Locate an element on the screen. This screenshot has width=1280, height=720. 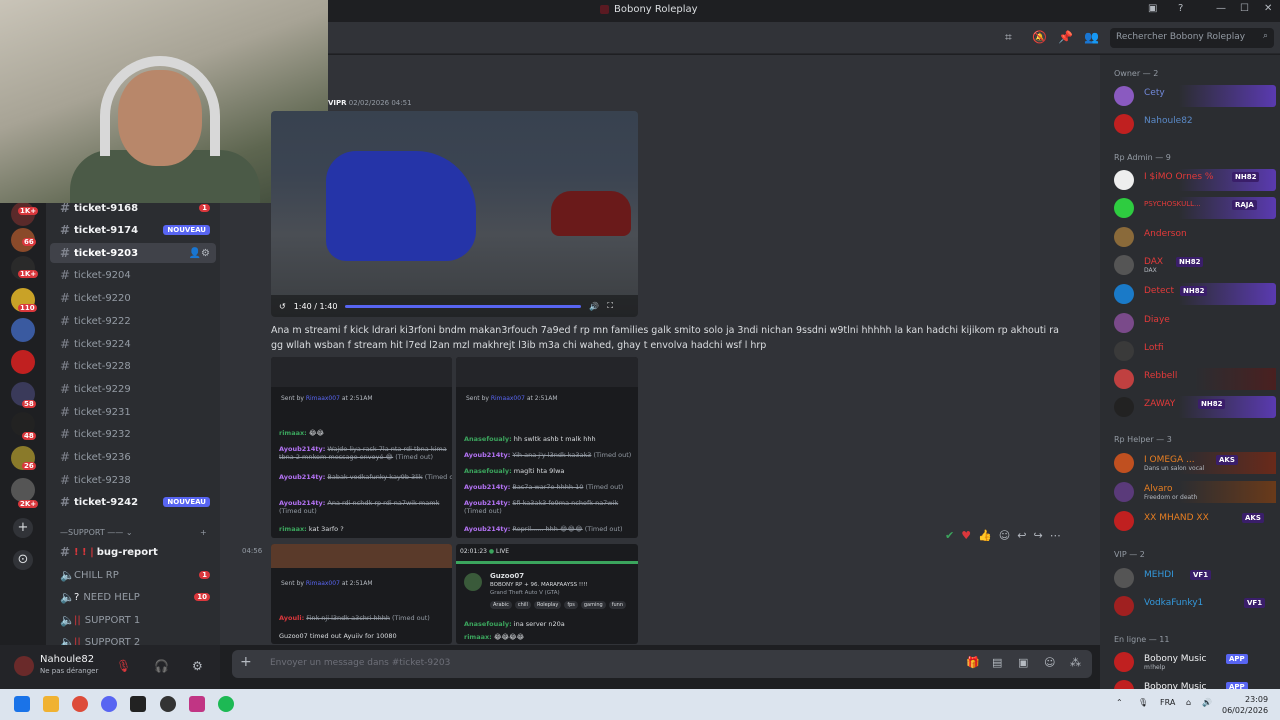
heart-reaction-icon: ♥ is located at coordinates (966, 535).